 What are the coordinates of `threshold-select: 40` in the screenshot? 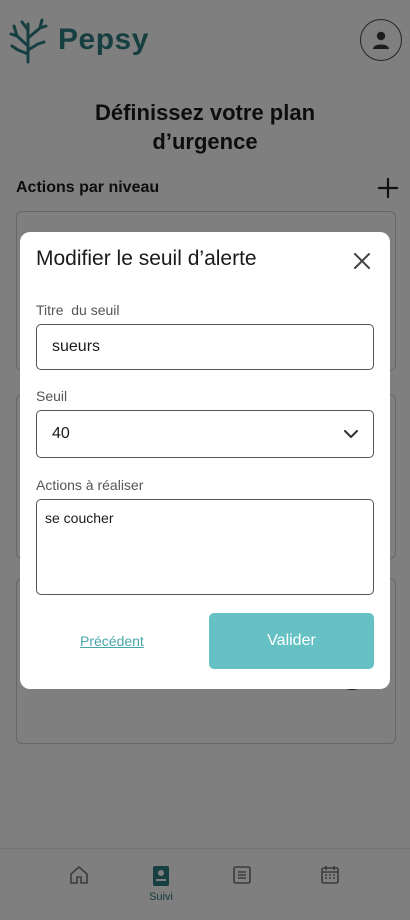 It's located at (205, 434).